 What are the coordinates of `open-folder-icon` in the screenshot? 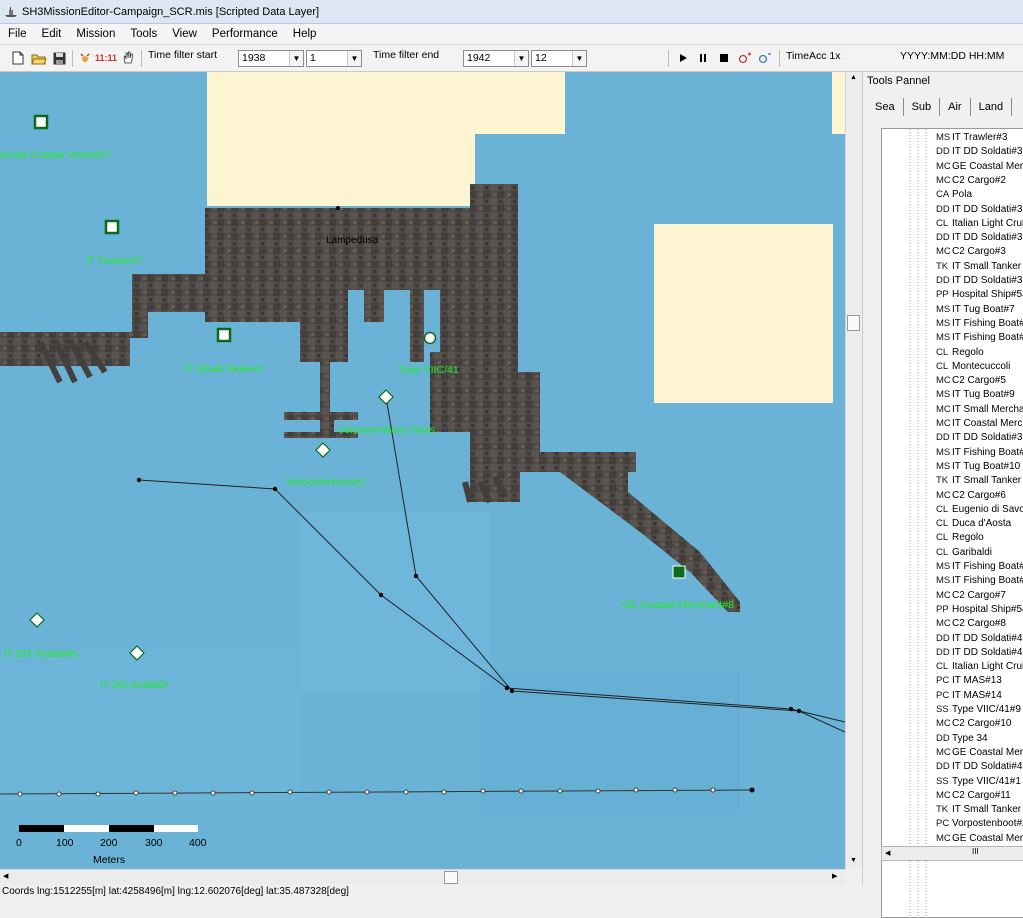 It's located at (39, 58).